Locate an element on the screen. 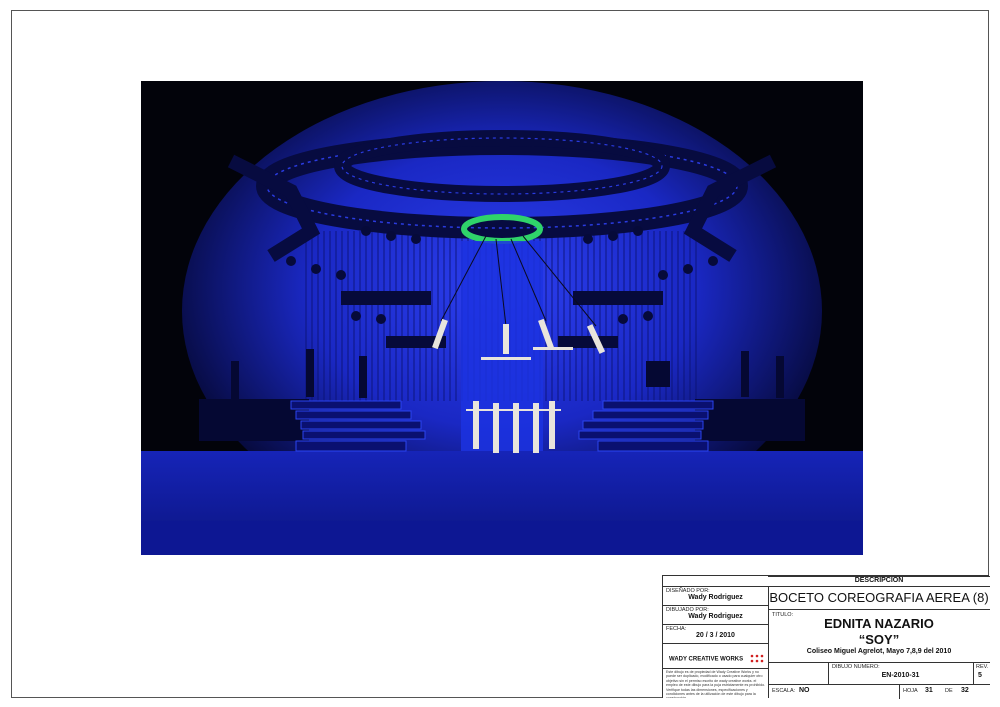  rev-value: 5 is located at coordinates (980, 675).